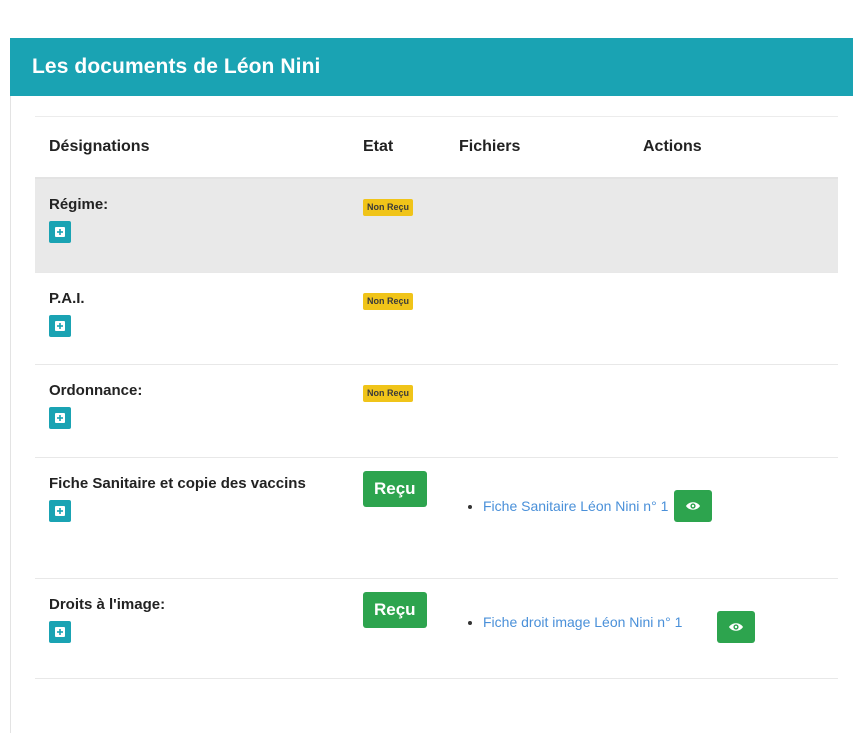 The height and width of the screenshot is (733, 853). Describe the element at coordinates (436, 318) in the screenshot. I see `table-row: P.A.I. Non Reçu` at that location.